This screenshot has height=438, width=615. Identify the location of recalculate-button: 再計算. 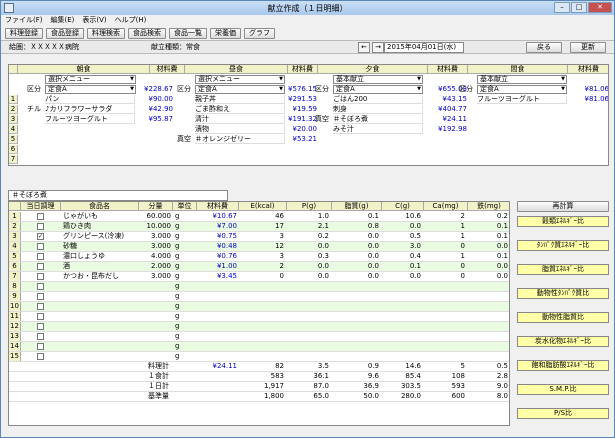
(563, 206).